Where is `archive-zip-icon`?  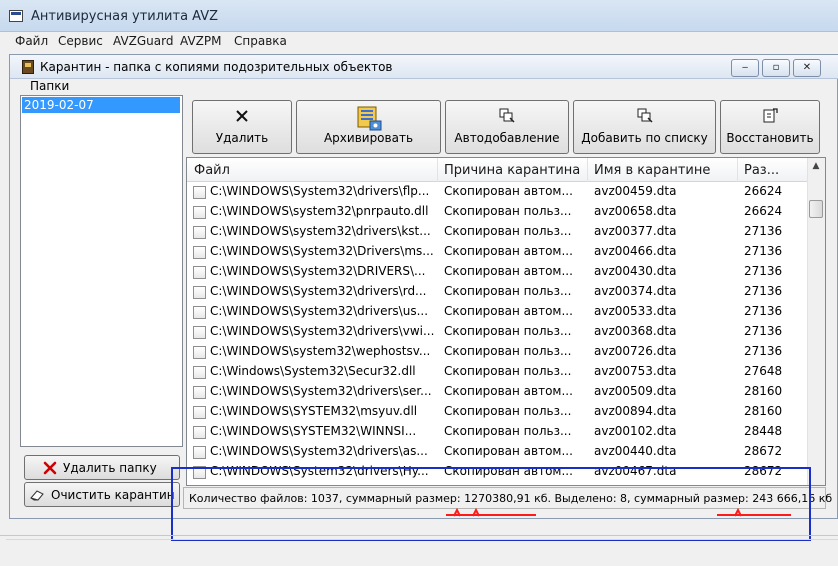 archive-zip-icon is located at coordinates (369, 118).